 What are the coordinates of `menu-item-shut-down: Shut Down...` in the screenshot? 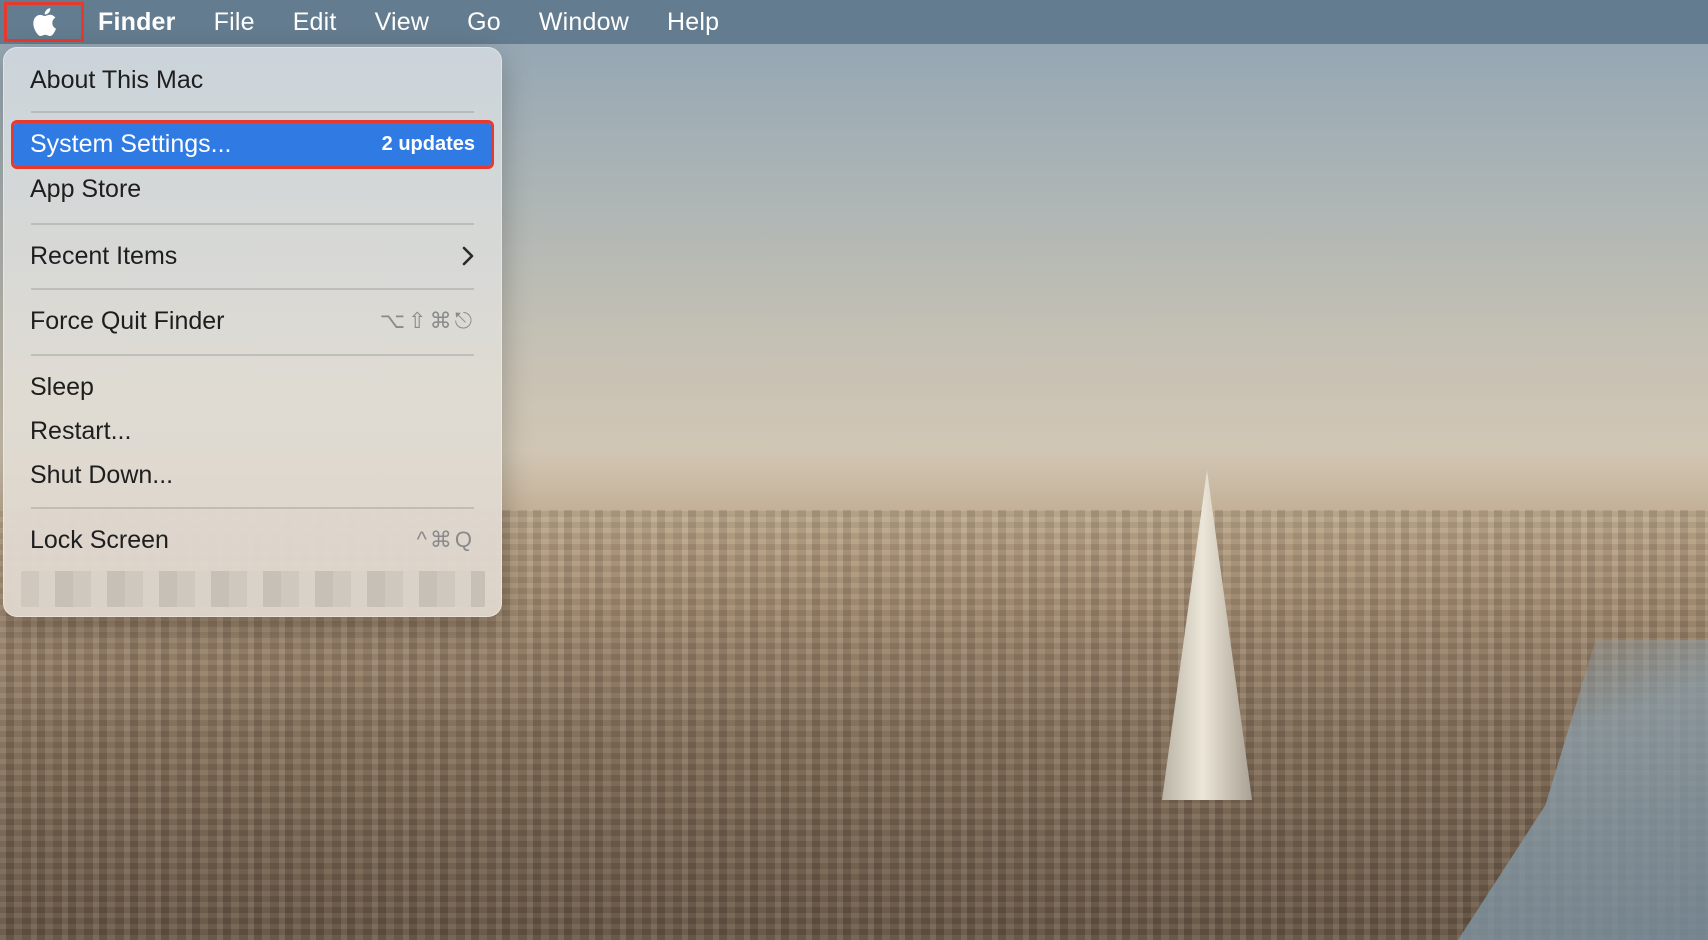 It's located at (252, 475).